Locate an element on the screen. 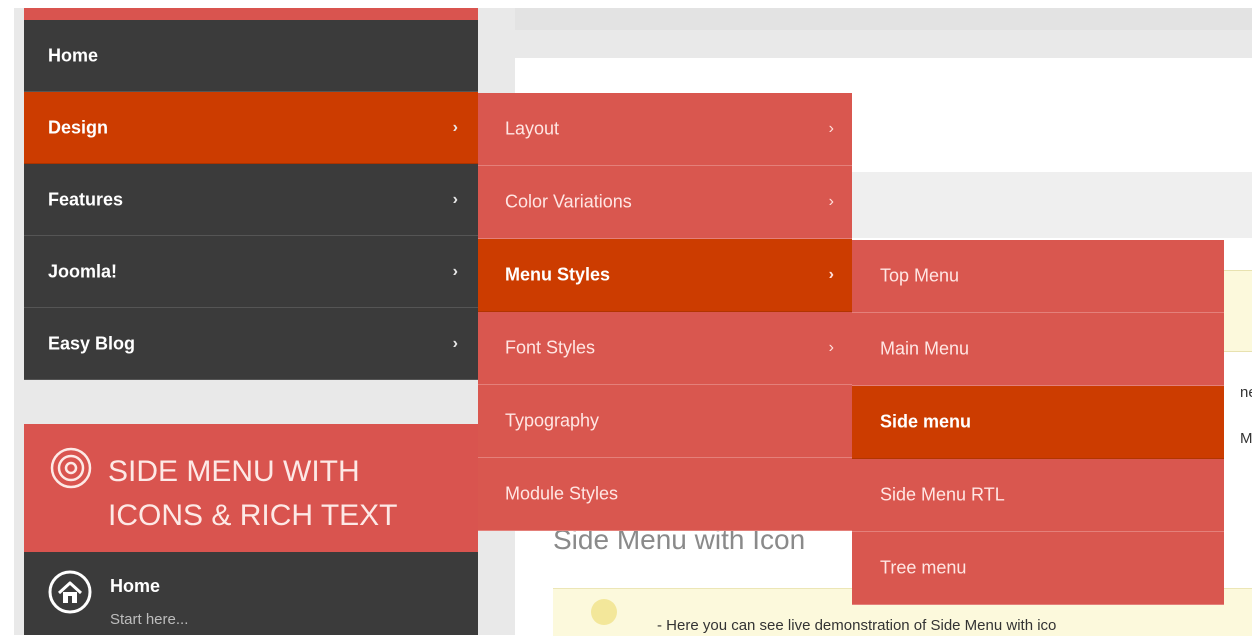 Image resolution: width=1252 pixels, height=636 pixels. menu-item-label: Main Menu is located at coordinates (925, 348).